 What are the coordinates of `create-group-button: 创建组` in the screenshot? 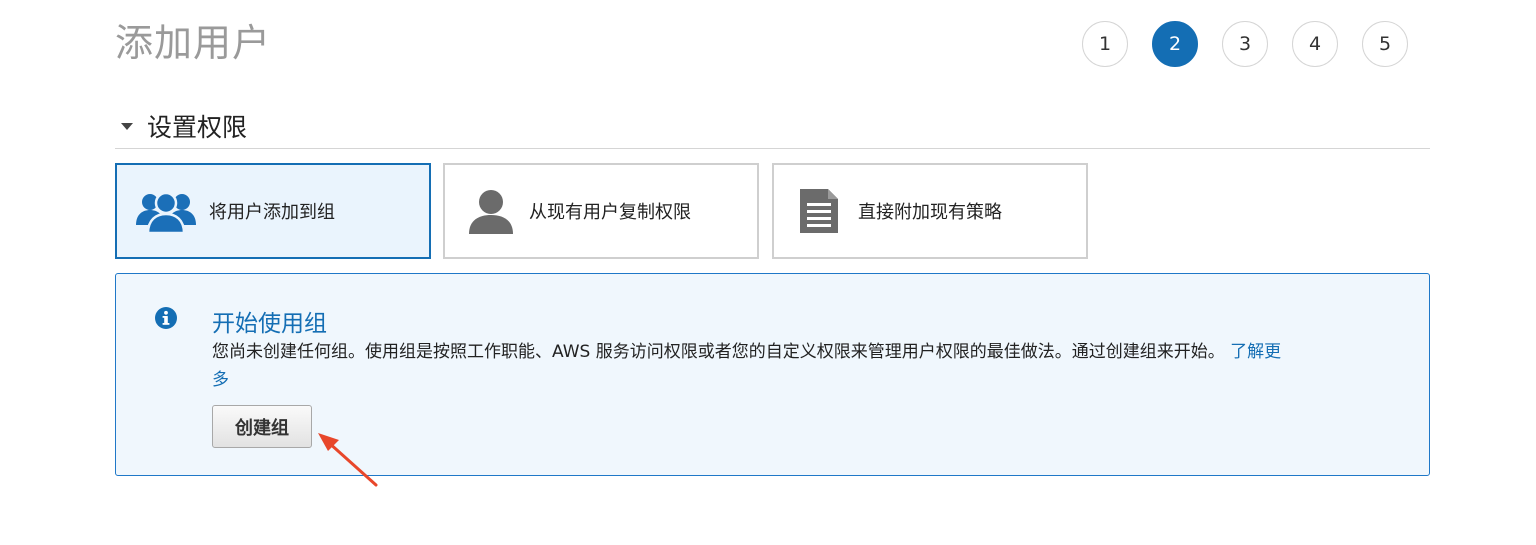 It's located at (262, 426).